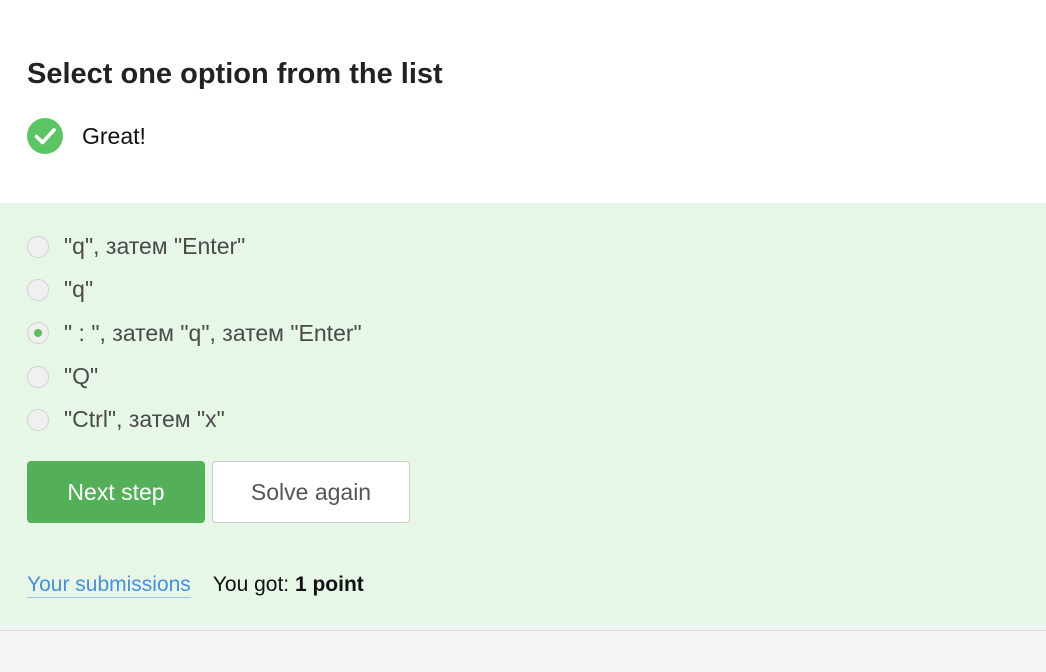 The height and width of the screenshot is (672, 1046). I want to click on option-item: " : ", затем "q", затем "Enter", so click(194, 333).